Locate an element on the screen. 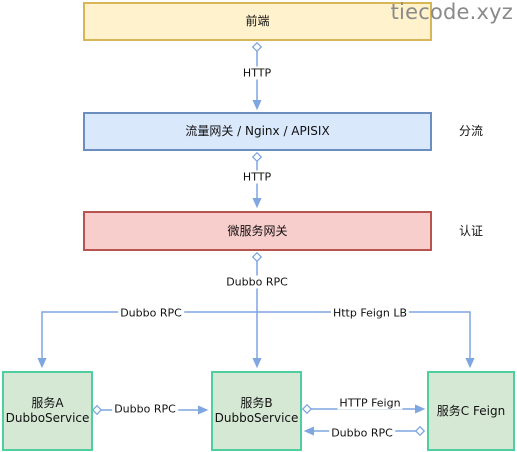 Image resolution: width=517 pixels, height=452 pixels. service-a-name: 服务A is located at coordinates (47, 403).